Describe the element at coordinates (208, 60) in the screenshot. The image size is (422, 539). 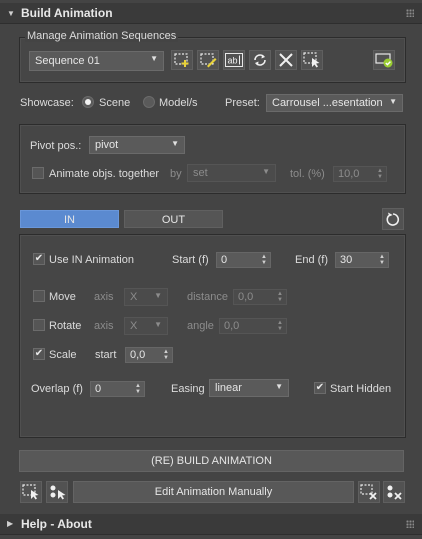
I see `edit-sequence-button` at that location.